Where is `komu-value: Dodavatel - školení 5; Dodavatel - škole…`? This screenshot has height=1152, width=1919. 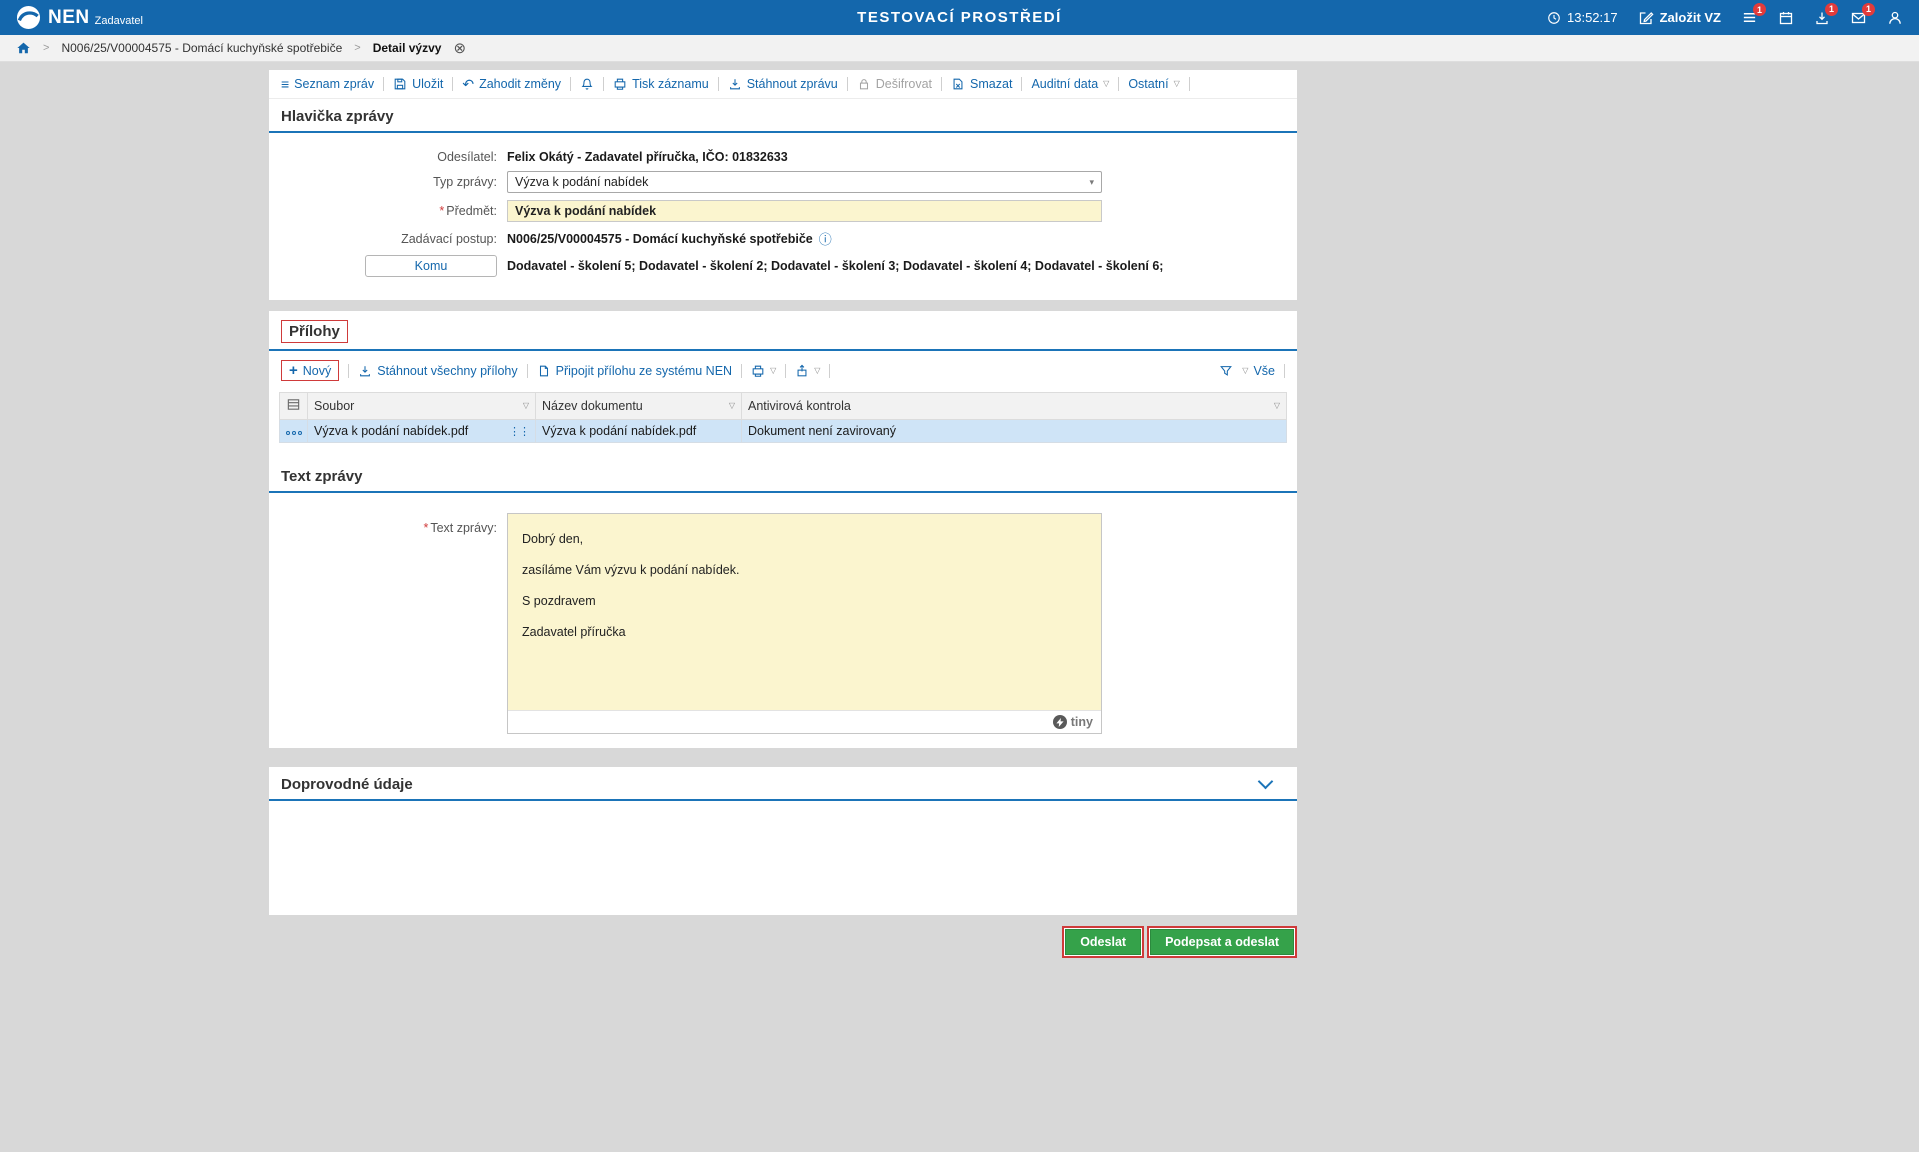
komu-value: Dodavatel - školení 5; Dodavatel - škole… is located at coordinates (835, 266).